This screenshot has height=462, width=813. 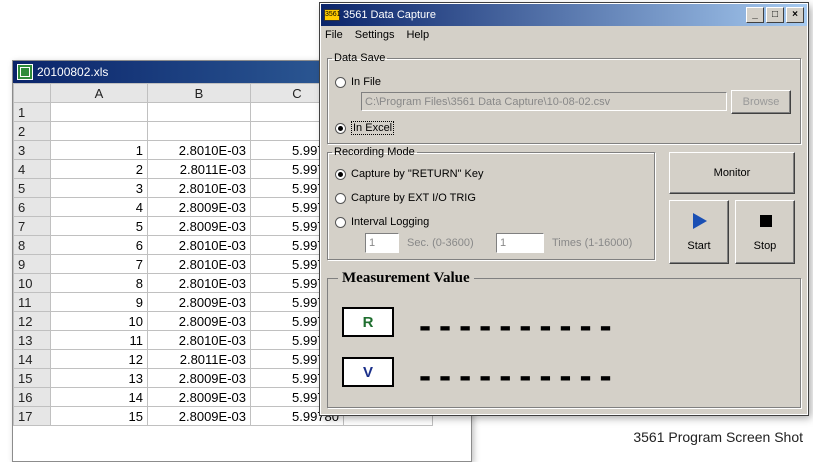 I want to click on radio-capture-ext-trig: Capture by EXT I/O TRIG, so click(x=405, y=198).